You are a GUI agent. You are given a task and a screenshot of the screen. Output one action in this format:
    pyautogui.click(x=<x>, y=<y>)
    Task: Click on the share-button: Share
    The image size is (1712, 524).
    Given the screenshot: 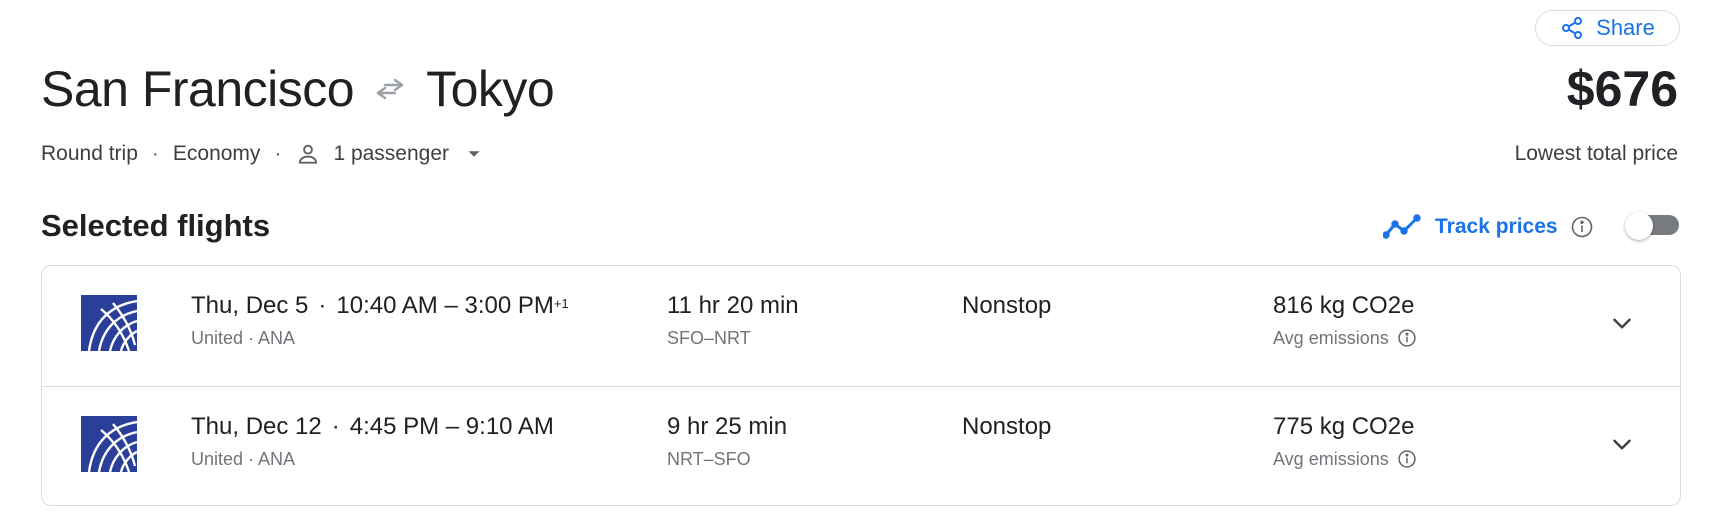 What is the action you would take?
    pyautogui.click(x=1607, y=28)
    